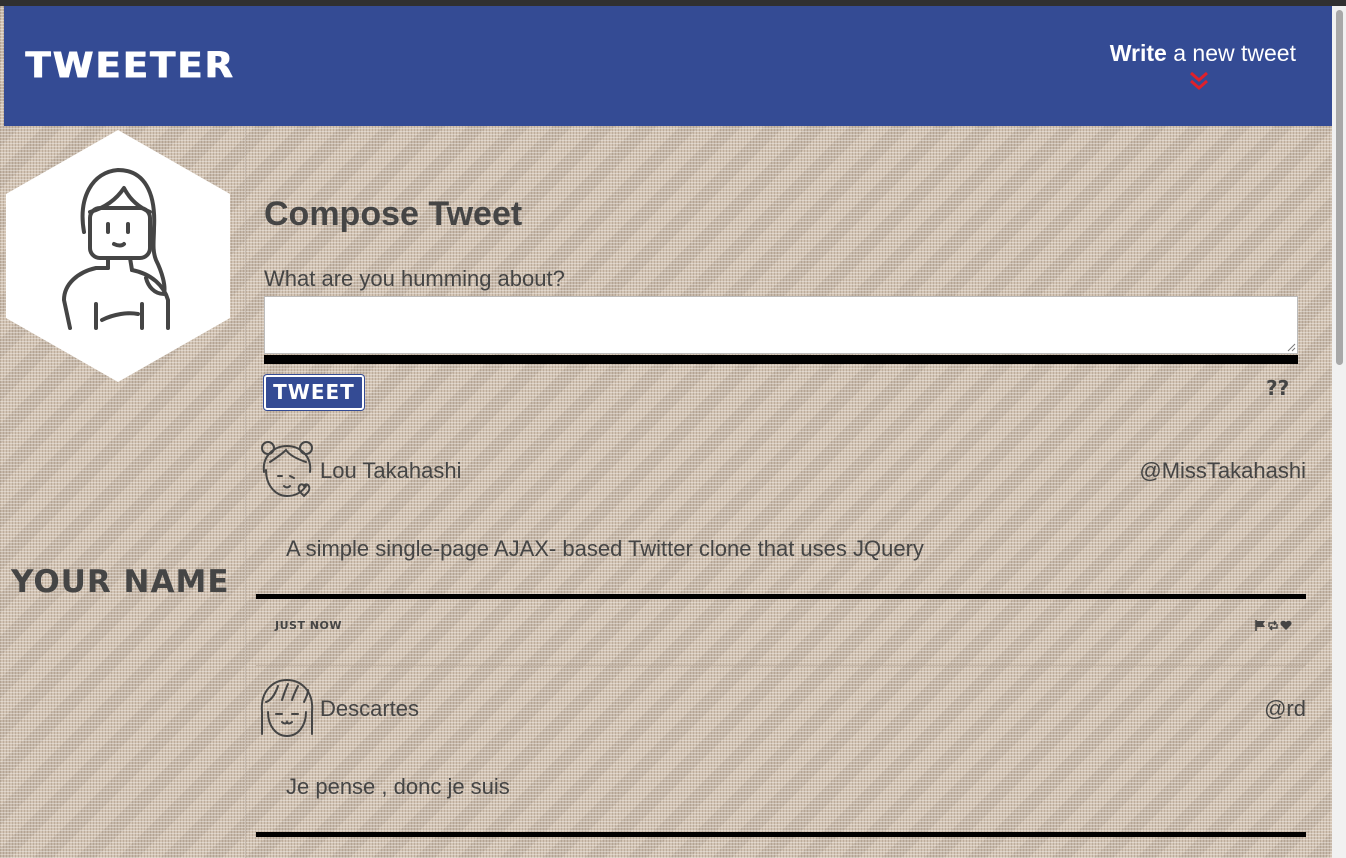  Describe the element at coordinates (1286, 625) in the screenshot. I see `heart-icon` at that location.